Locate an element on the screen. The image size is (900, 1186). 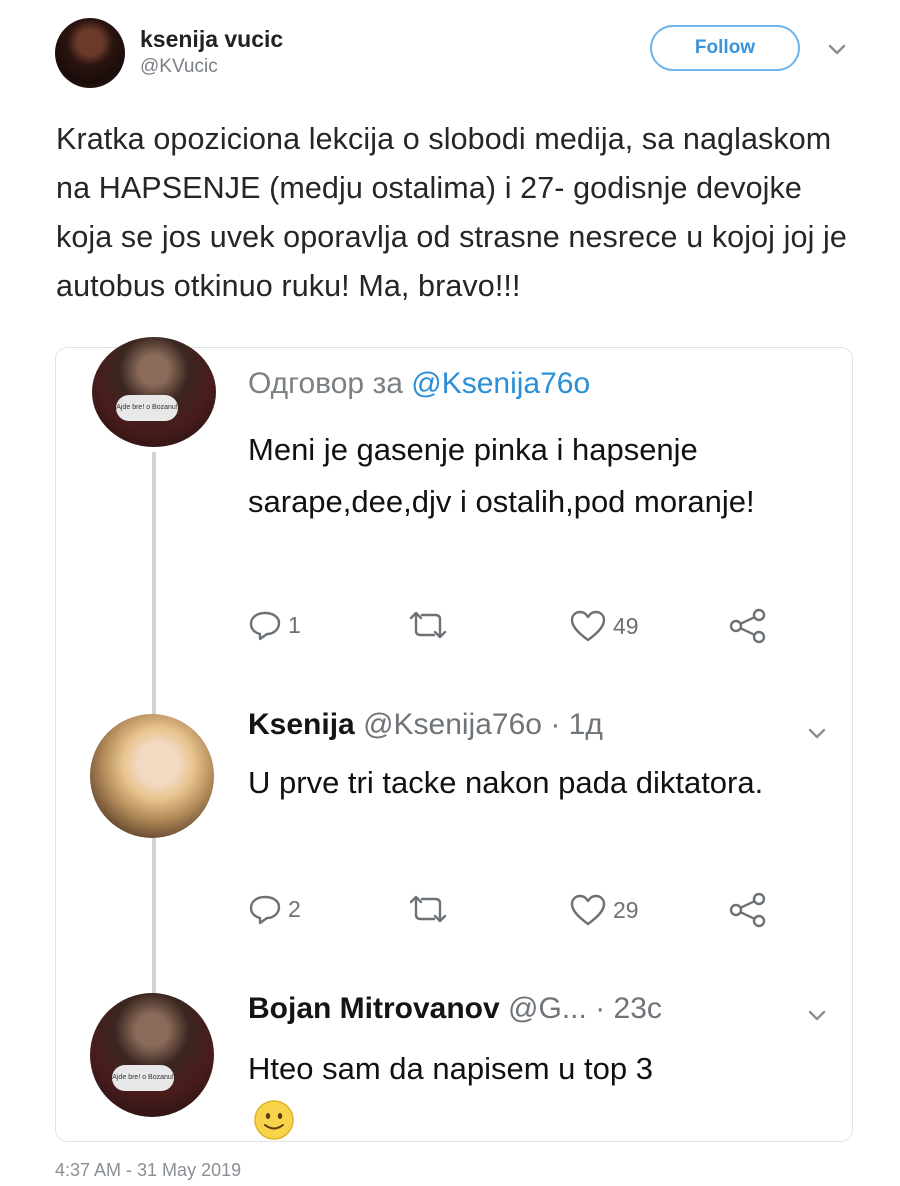
reply-count: 2 is located at coordinates (294, 908).